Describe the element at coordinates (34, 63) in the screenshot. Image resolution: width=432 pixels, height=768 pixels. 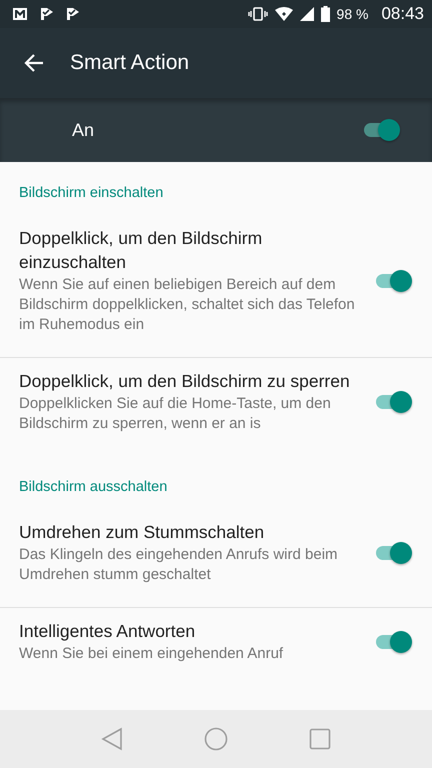
I see `back-arrow-icon` at that location.